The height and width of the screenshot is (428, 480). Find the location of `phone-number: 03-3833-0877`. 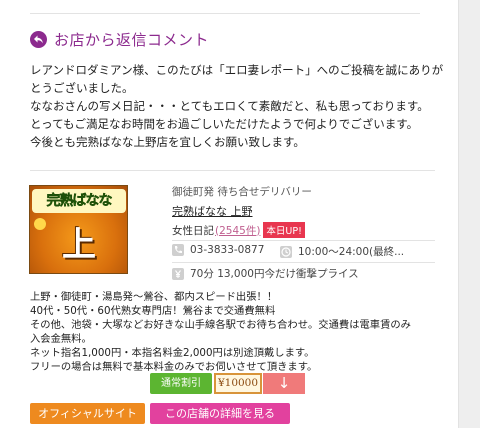

phone-number: 03-3833-0877 is located at coordinates (227, 250).